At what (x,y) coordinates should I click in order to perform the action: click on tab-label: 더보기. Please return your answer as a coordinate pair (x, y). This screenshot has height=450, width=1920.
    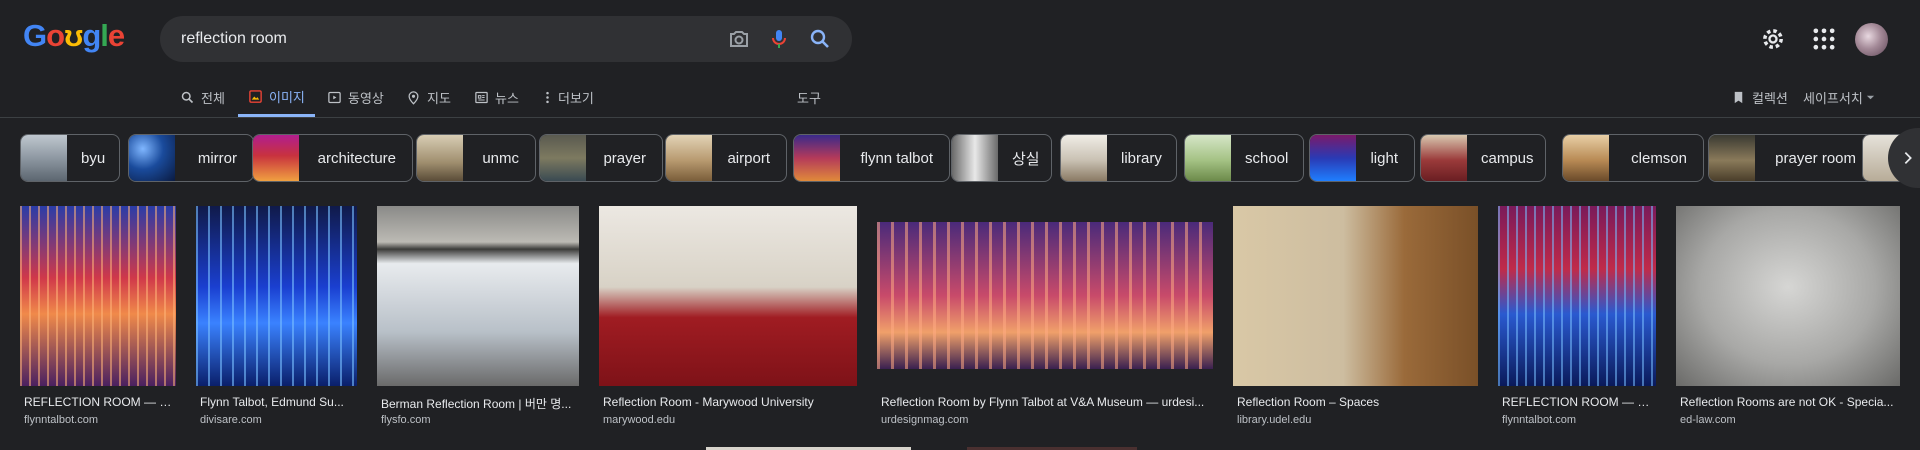
    Looking at the image, I should click on (576, 98).